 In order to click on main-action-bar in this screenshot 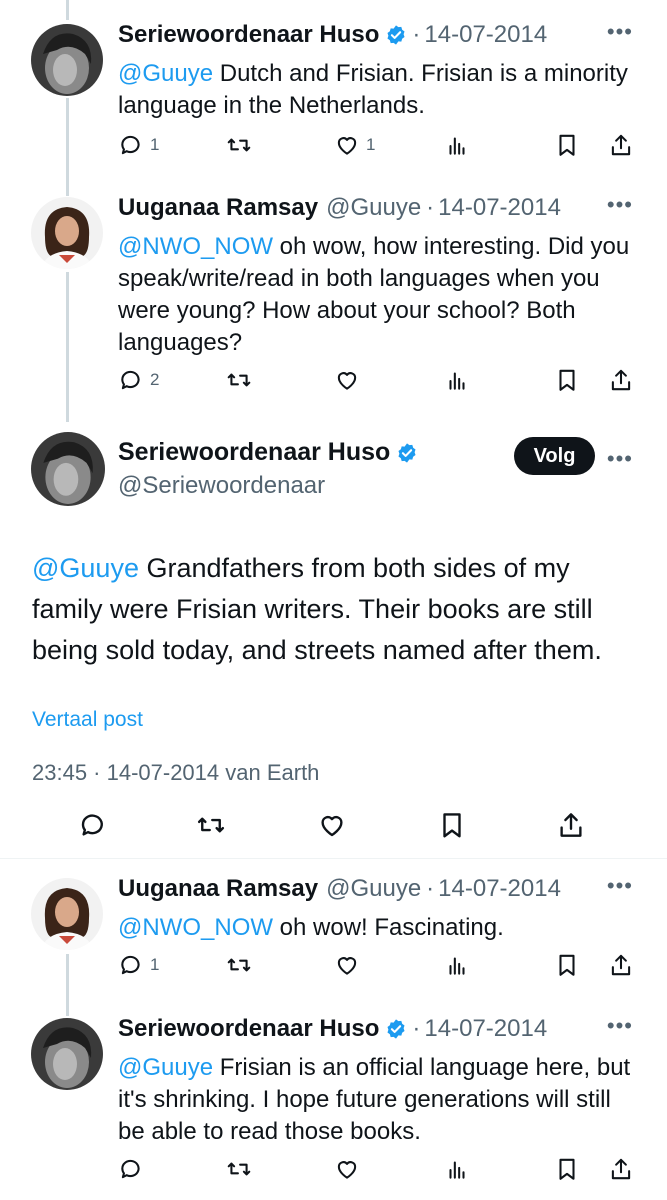, I will do `click(333, 827)`.